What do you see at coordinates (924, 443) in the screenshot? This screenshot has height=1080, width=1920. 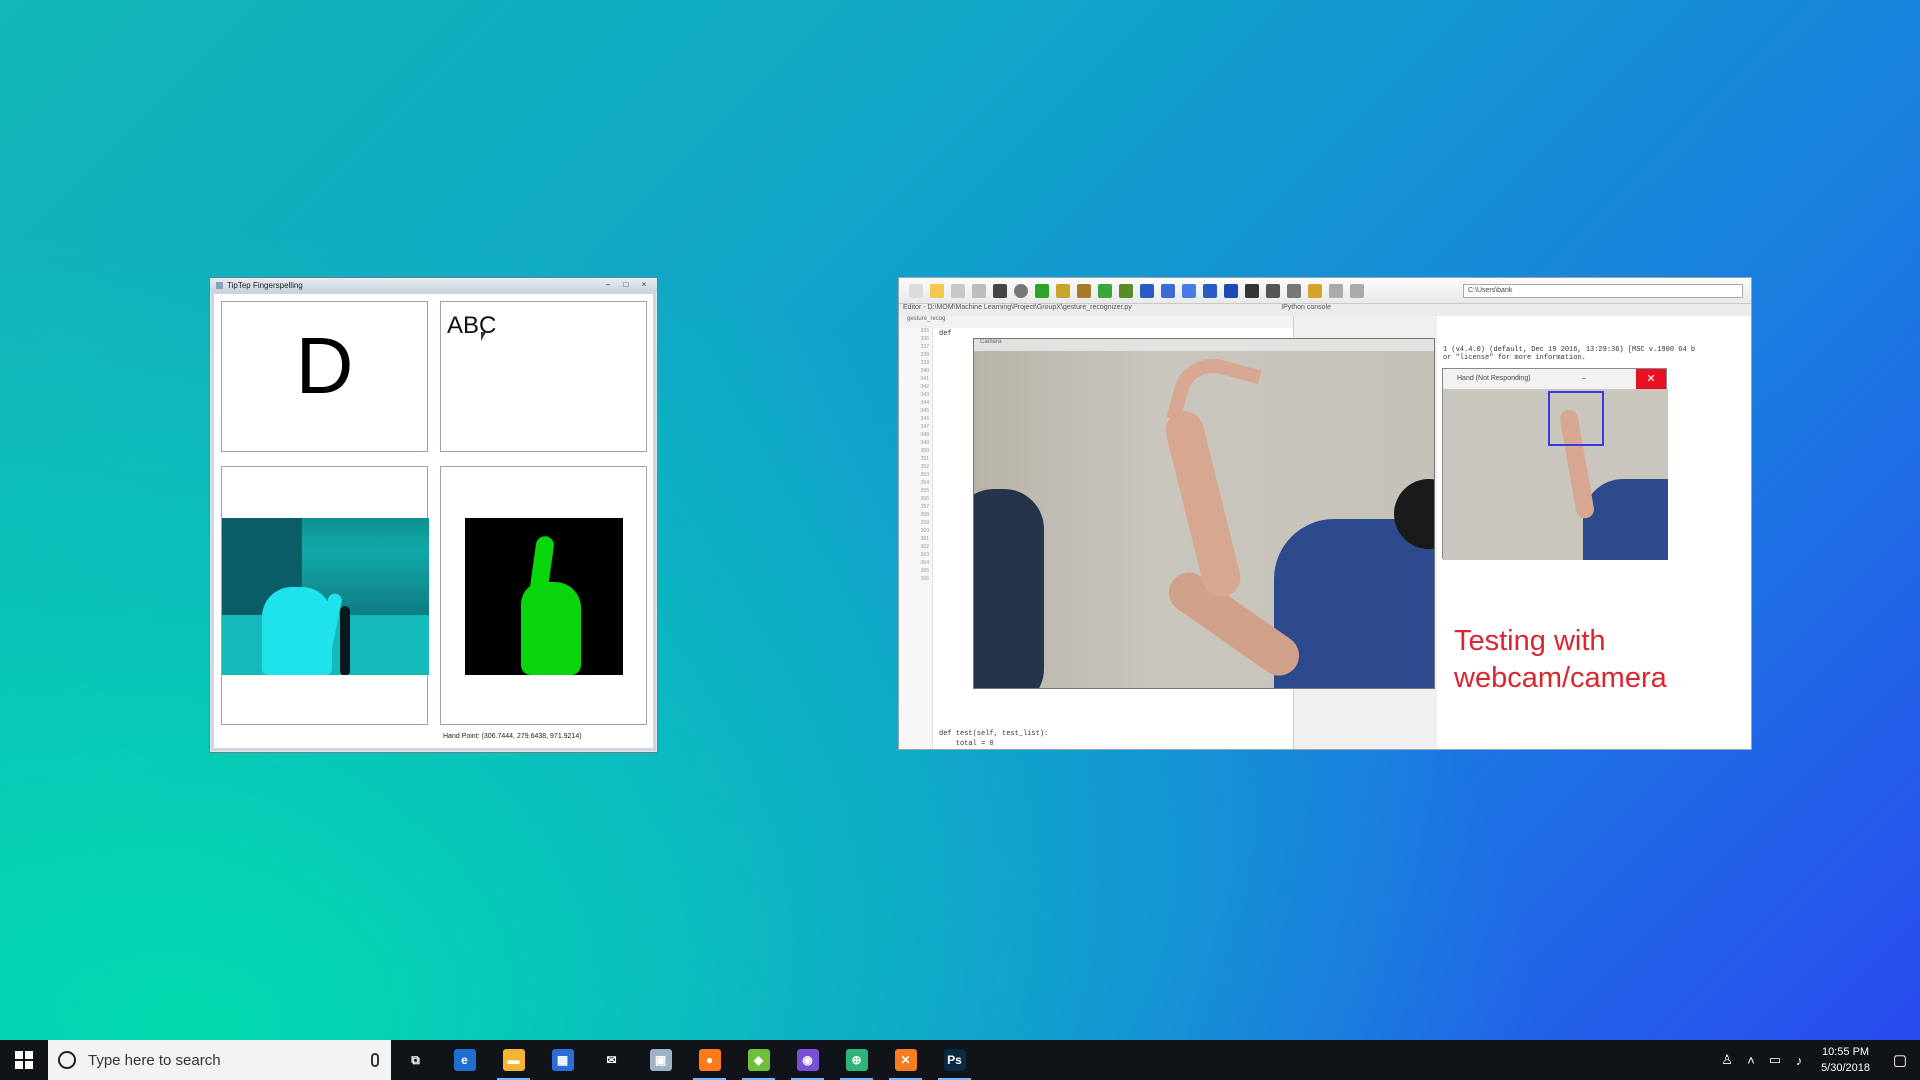 I see `line-number: 349` at bounding box center [924, 443].